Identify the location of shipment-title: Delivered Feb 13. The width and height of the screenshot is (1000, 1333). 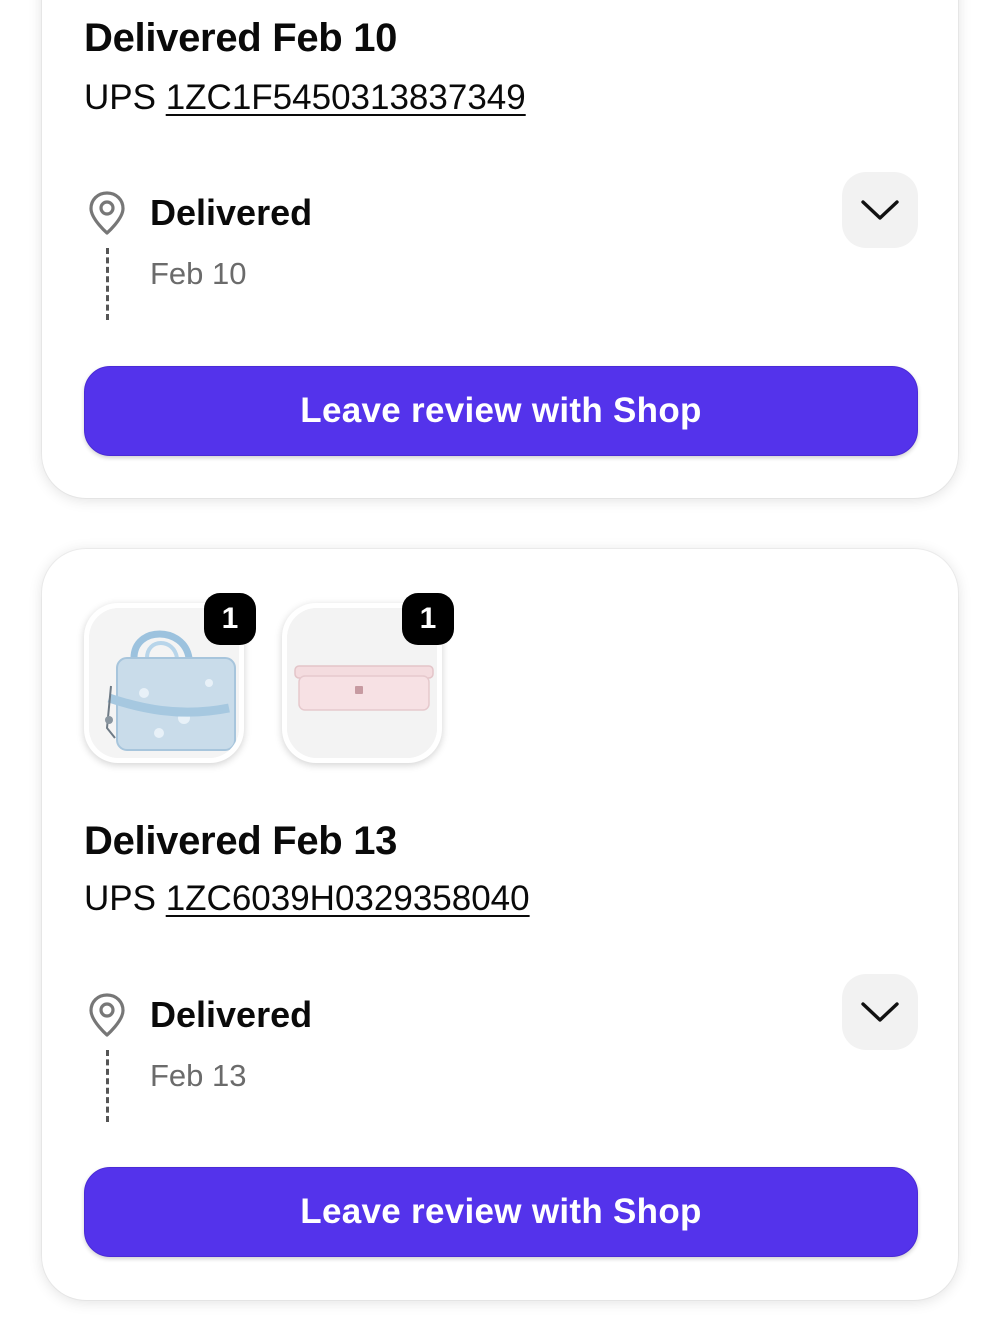
(241, 841).